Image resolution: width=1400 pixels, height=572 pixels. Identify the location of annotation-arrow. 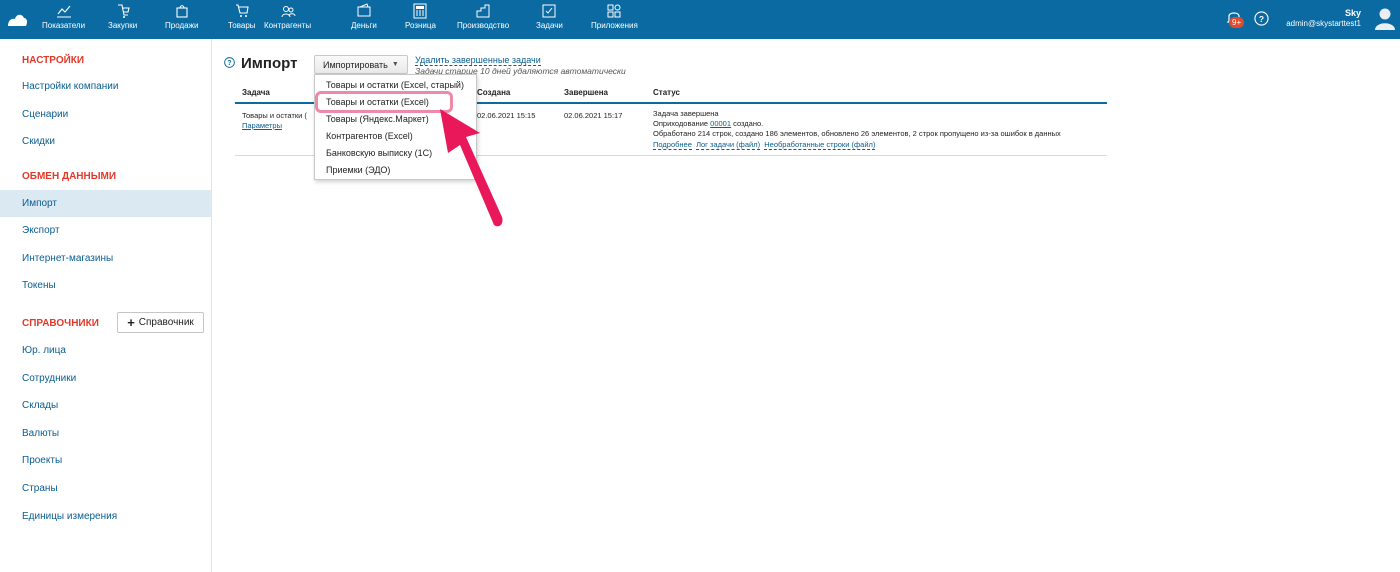
(471, 168).